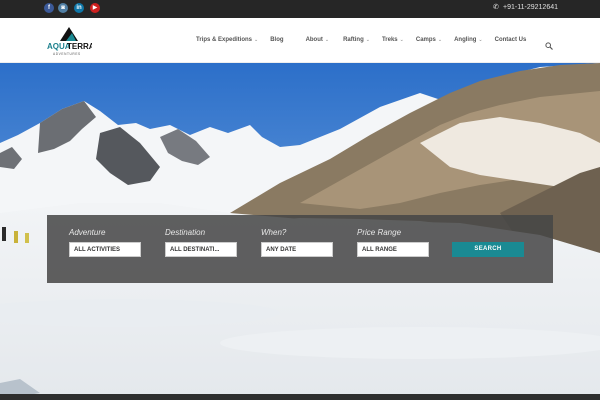  I want to click on nav-contact-us: Contact Us, so click(511, 40).